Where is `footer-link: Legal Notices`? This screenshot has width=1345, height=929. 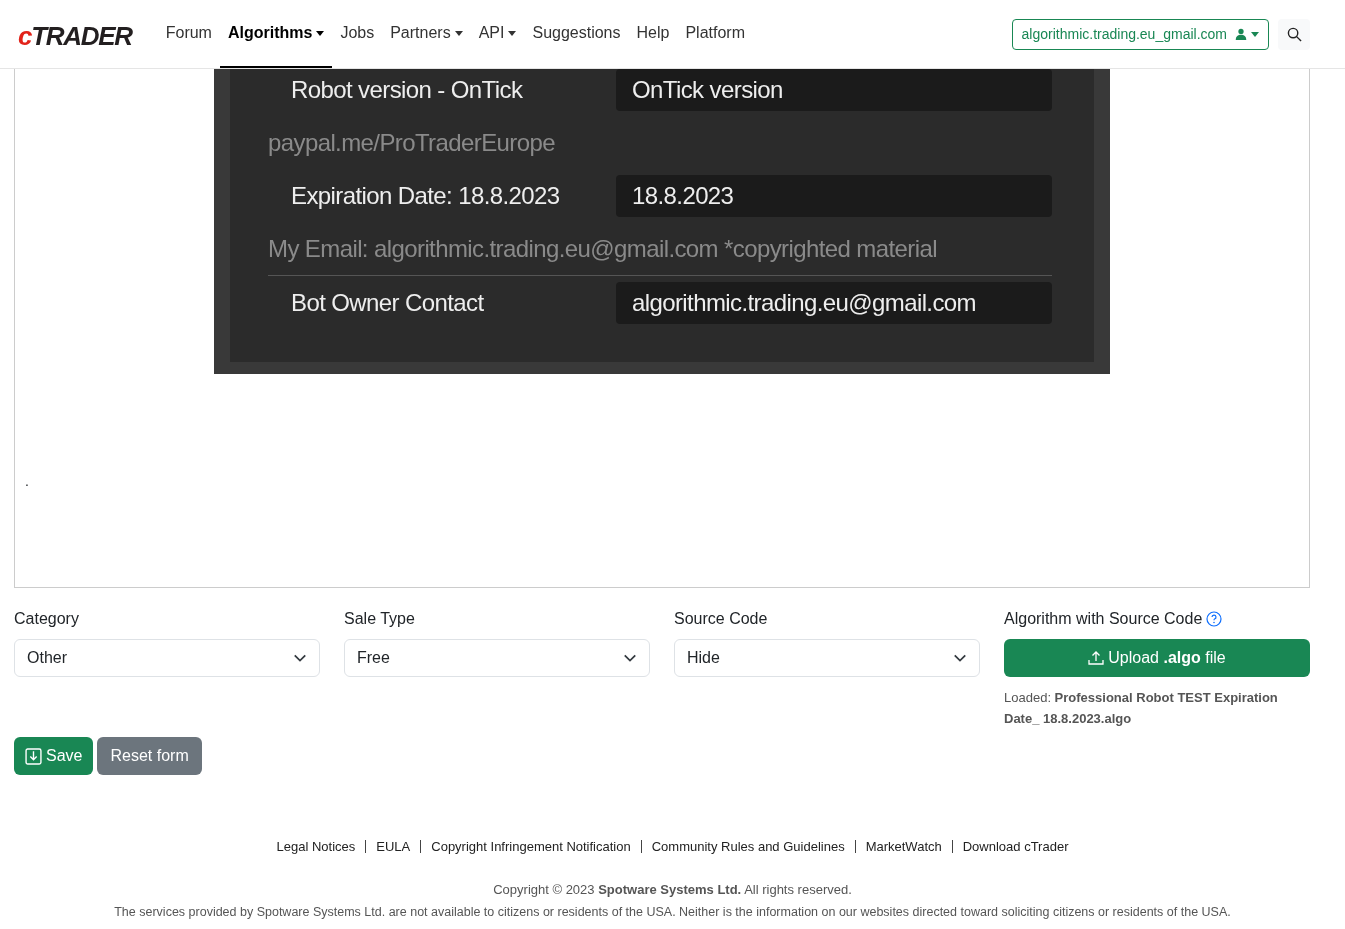
footer-link: Legal Notices is located at coordinates (316, 847).